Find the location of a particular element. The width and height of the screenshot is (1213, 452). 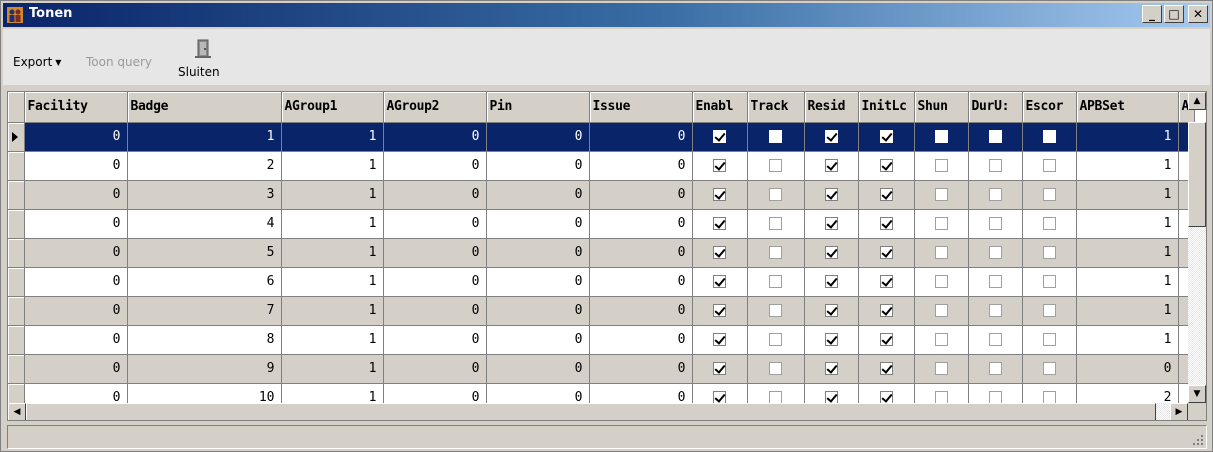

cell-badge: 1 is located at coordinates (204, 137).